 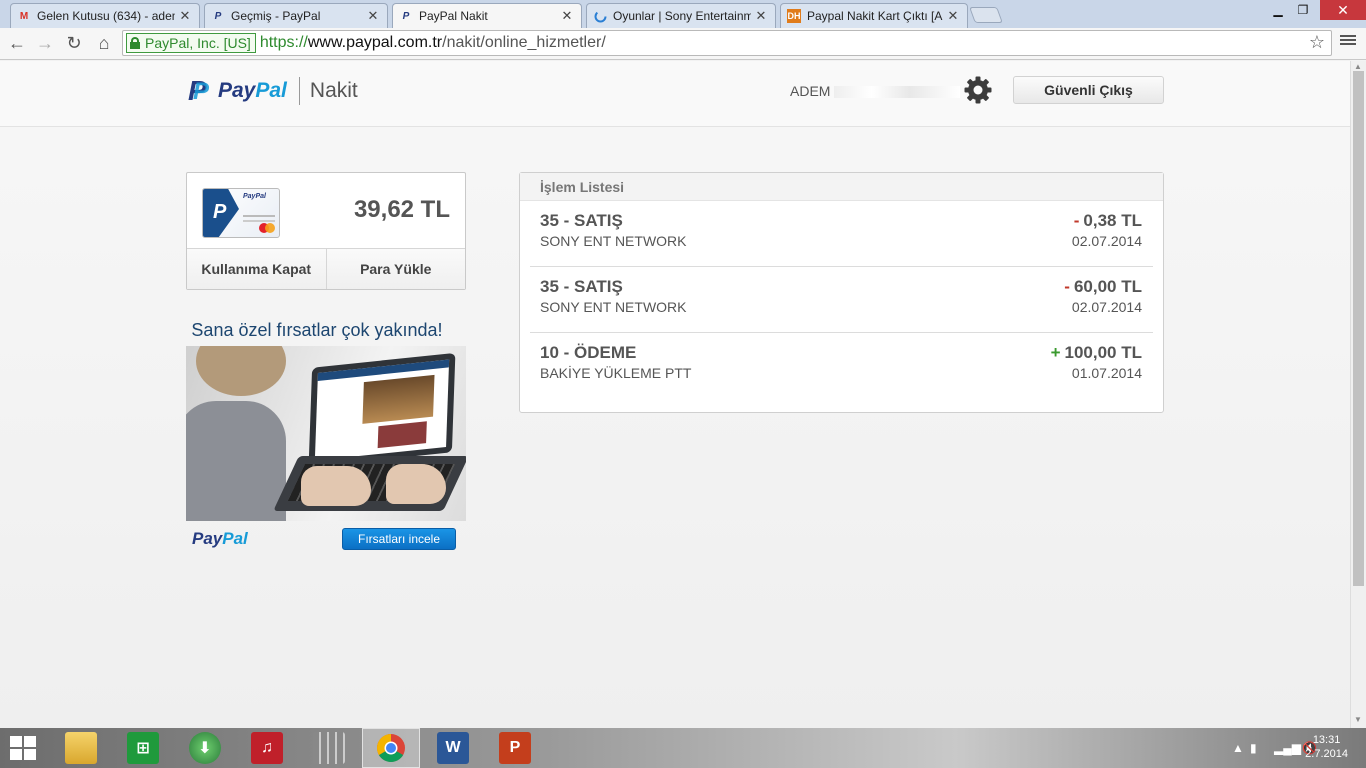 I want to click on file-explorer-icon, so click(x=81, y=748).